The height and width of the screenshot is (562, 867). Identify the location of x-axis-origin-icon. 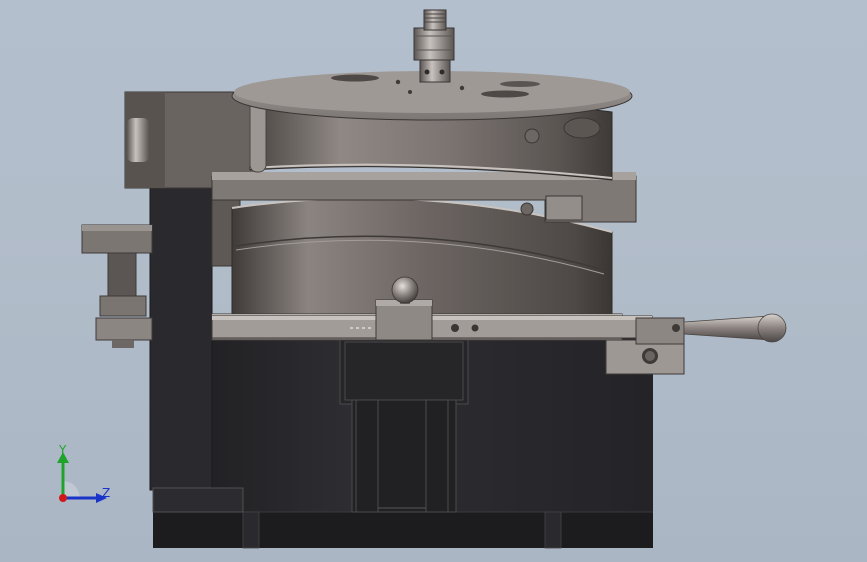
(63, 498).